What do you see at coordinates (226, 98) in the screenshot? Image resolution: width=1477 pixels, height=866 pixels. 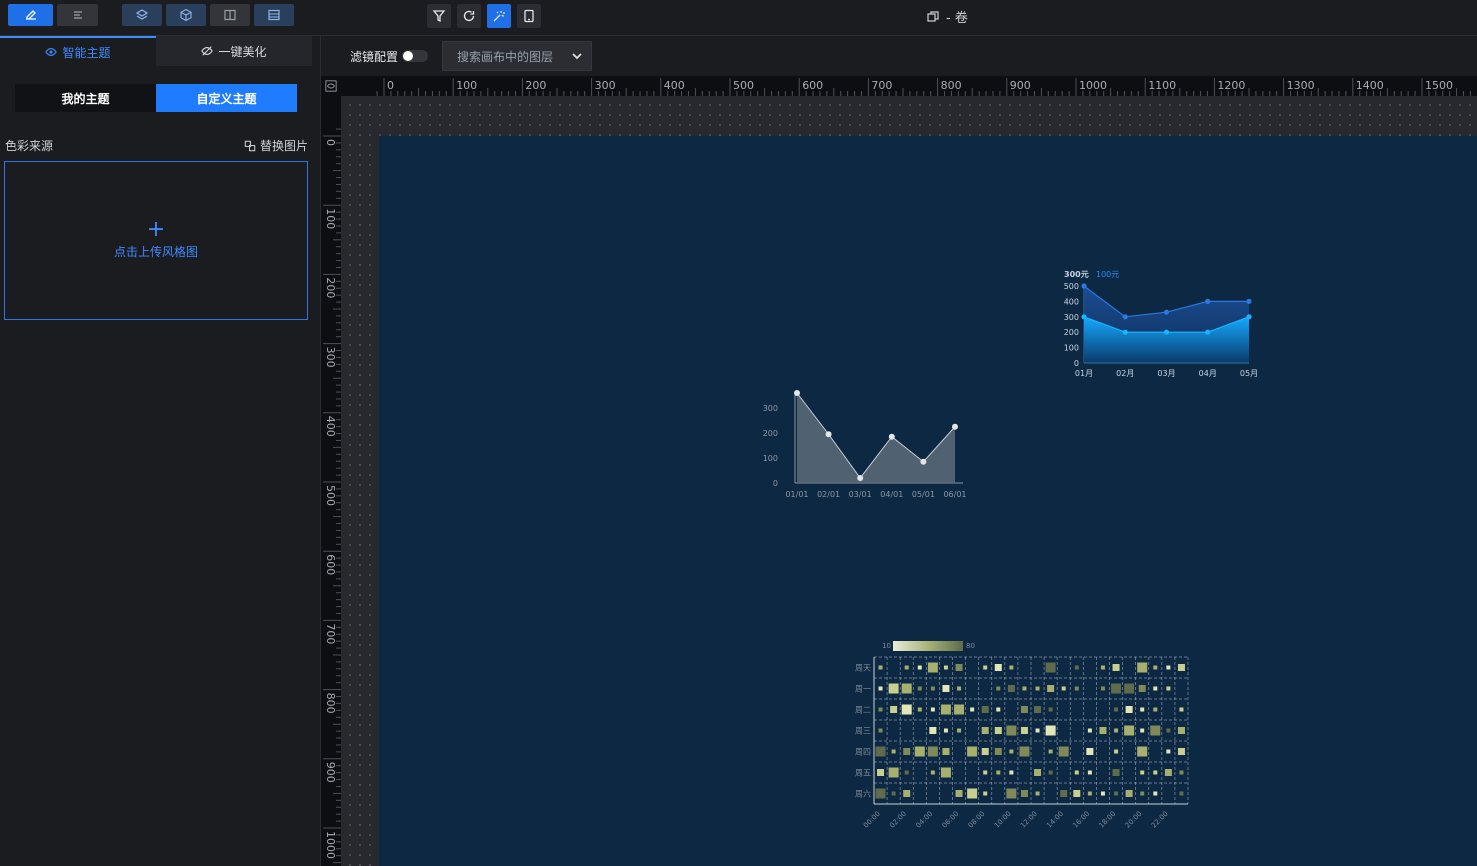 I see `custom-theme-tab: 自定义主题` at bounding box center [226, 98].